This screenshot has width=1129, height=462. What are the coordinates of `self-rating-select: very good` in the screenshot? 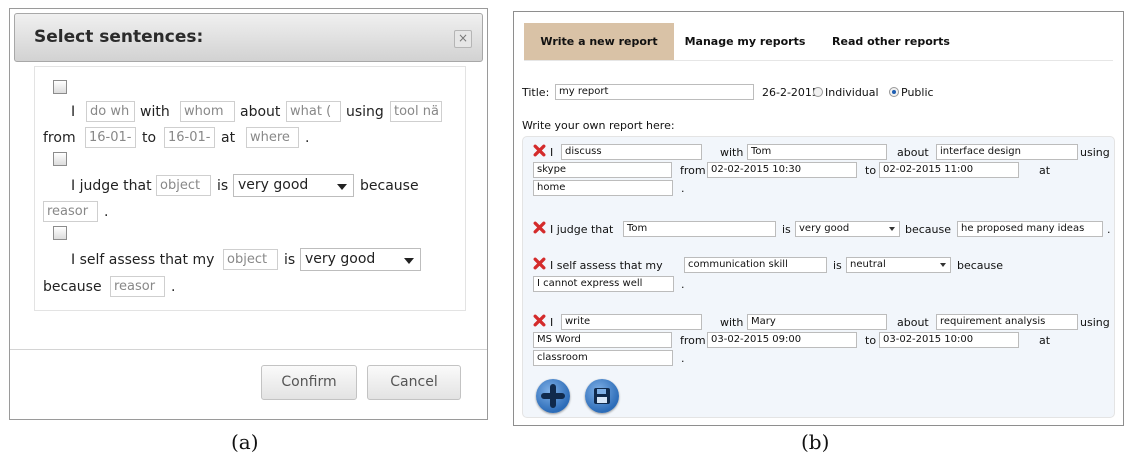 It's located at (360, 259).